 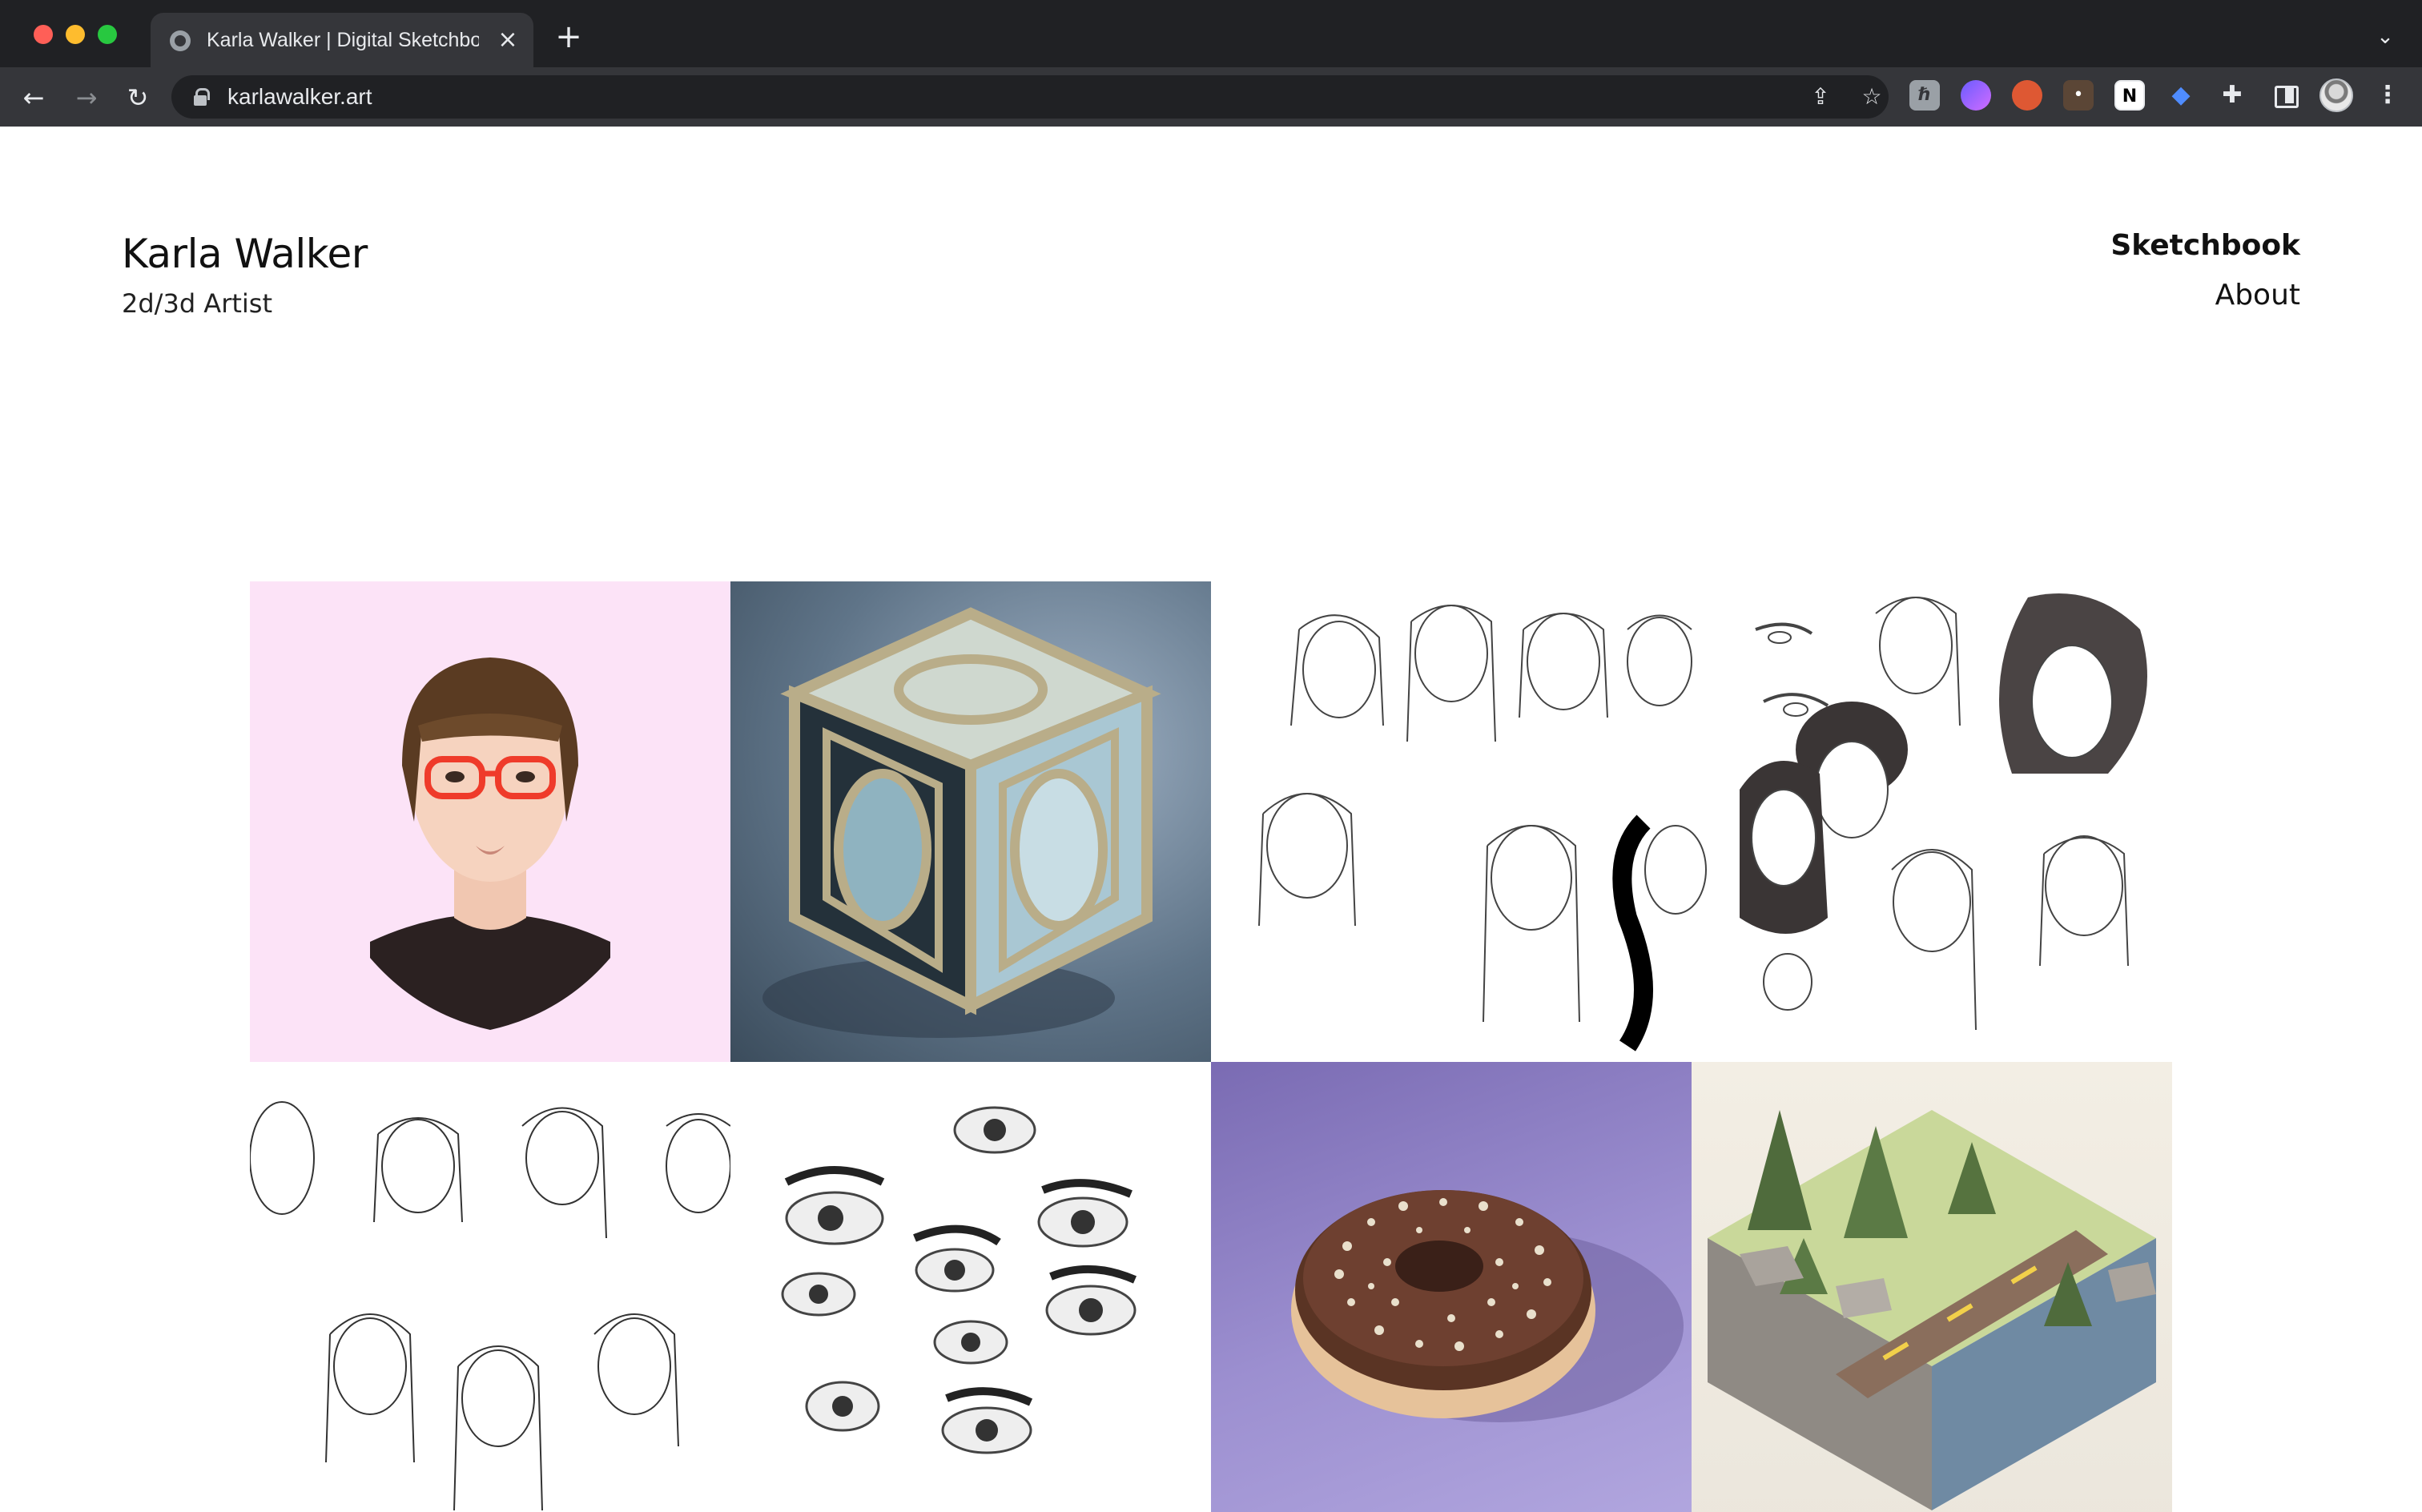 I want to click on browser-toolbar: ← → ↻ karlawalker.art ⇪ ☆, so click(x=1211, y=97).